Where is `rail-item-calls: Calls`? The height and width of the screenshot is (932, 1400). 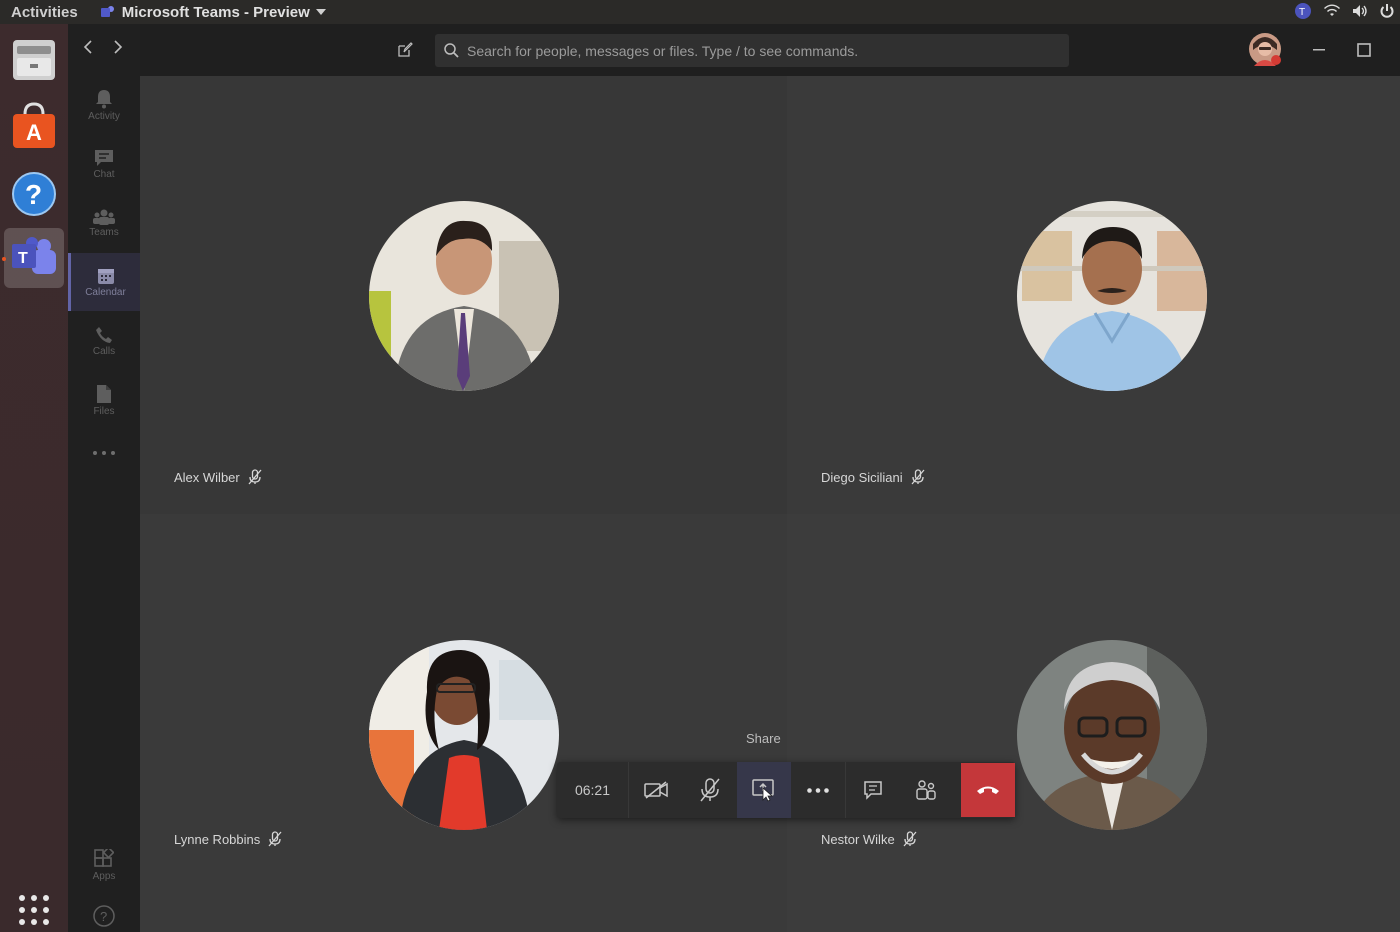 rail-item-calls: Calls is located at coordinates (104, 341).